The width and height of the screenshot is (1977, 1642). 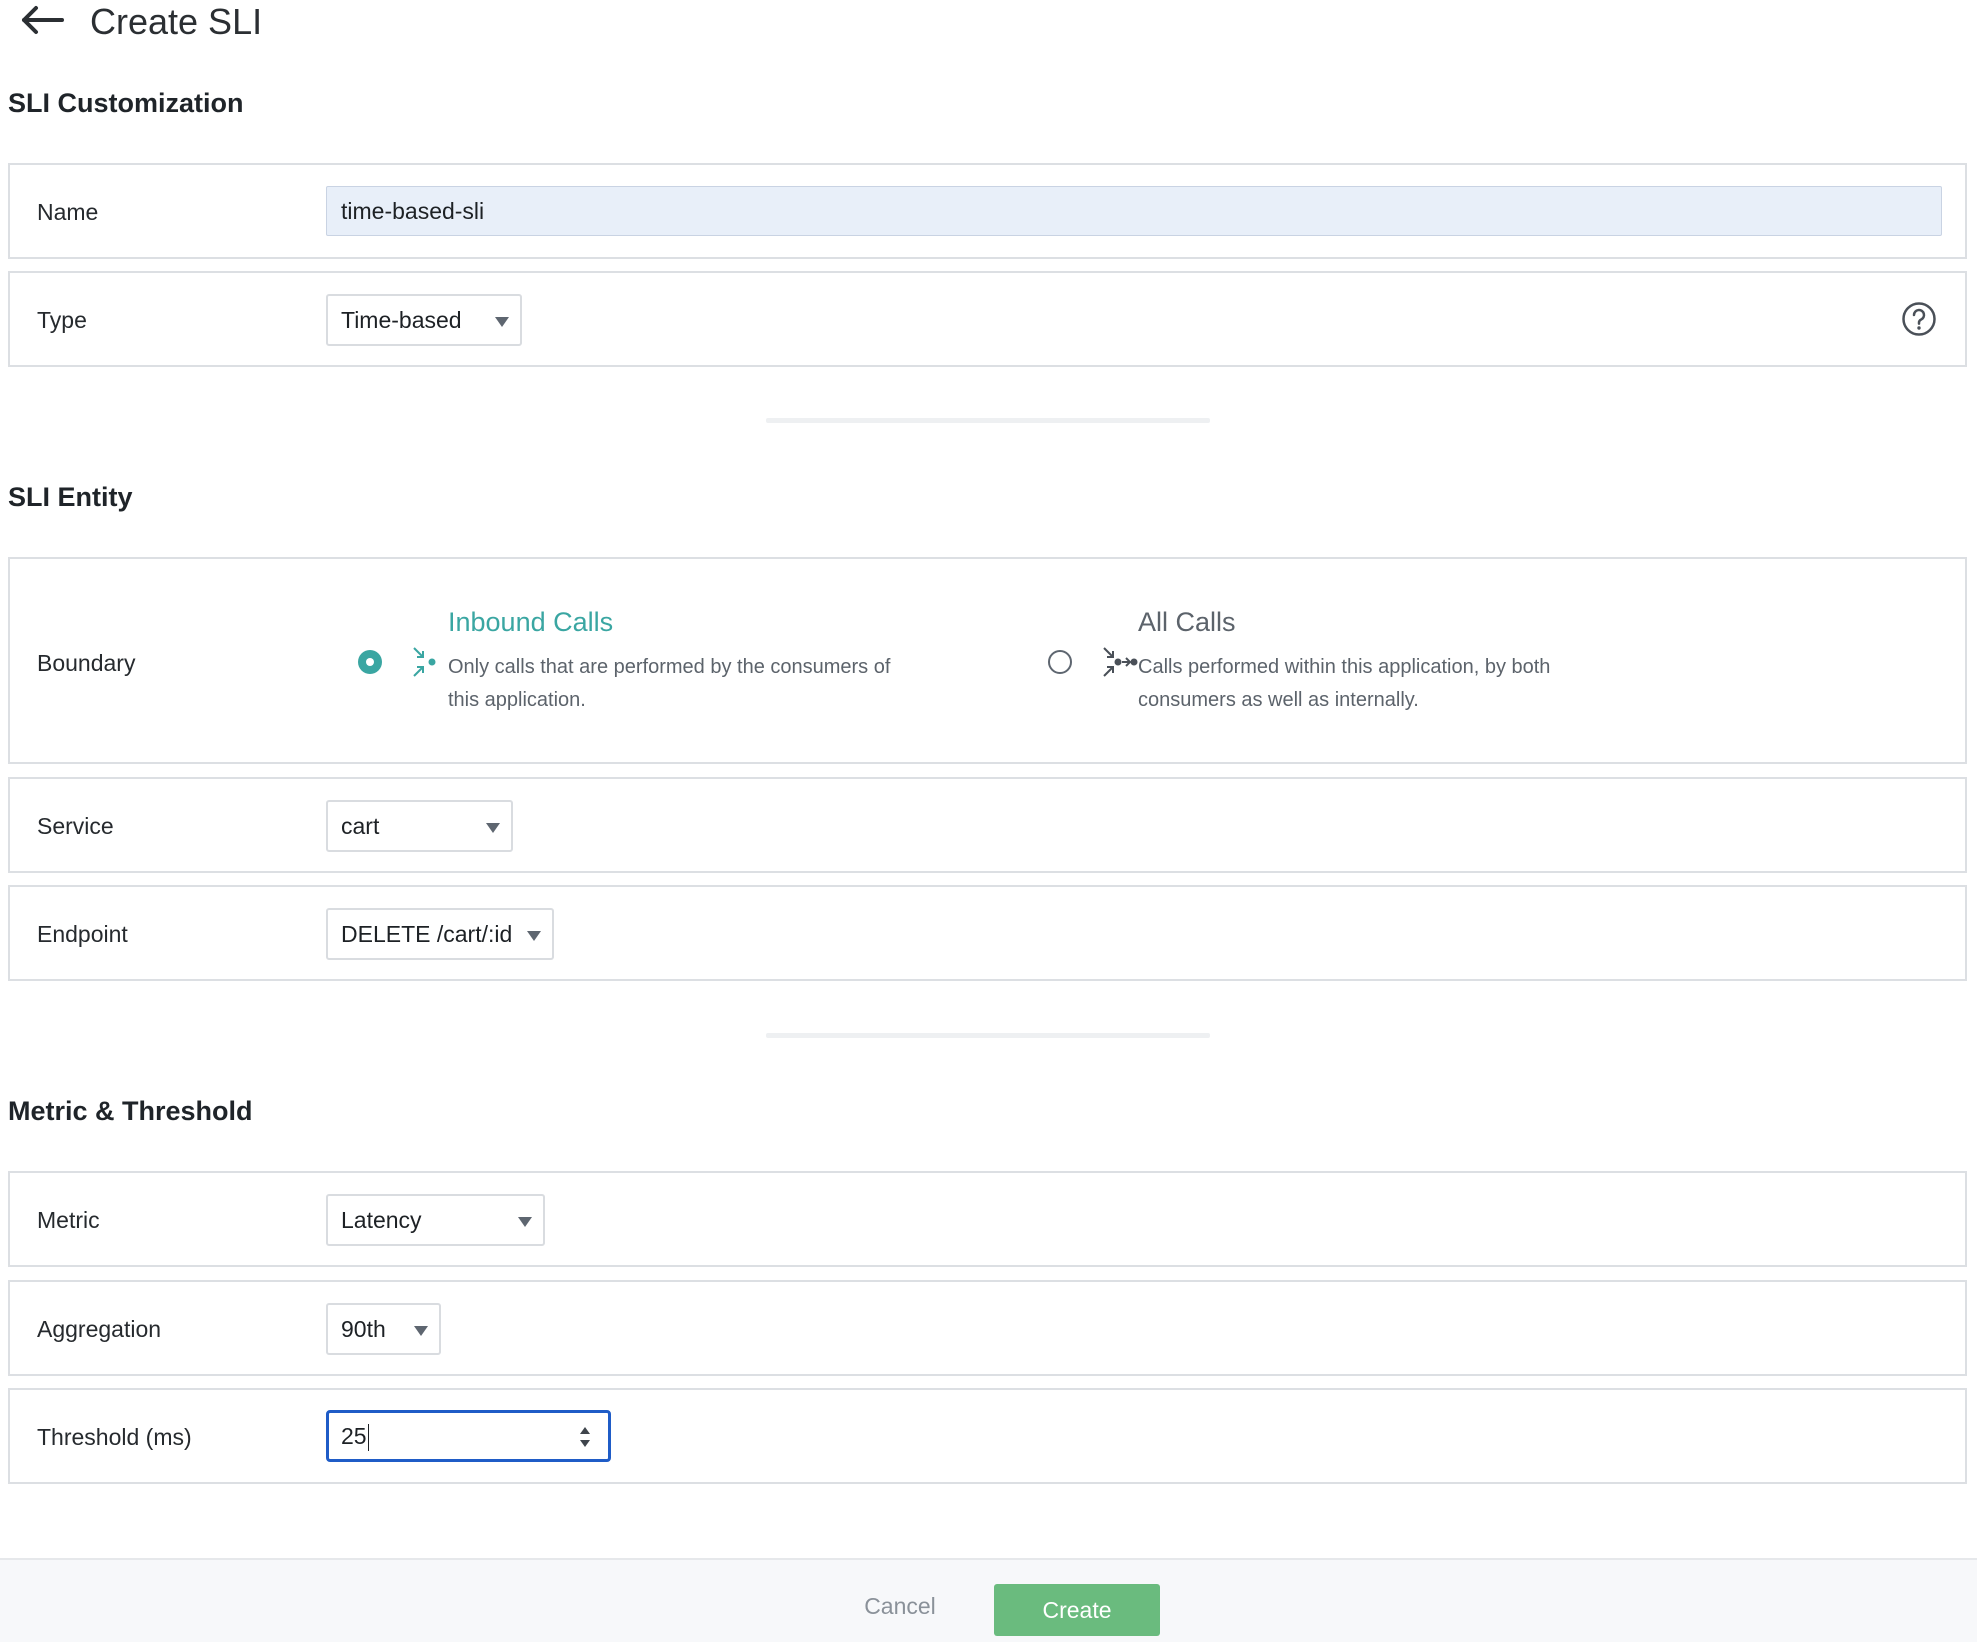 I want to click on page-title: Create SLI, so click(x=176, y=21).